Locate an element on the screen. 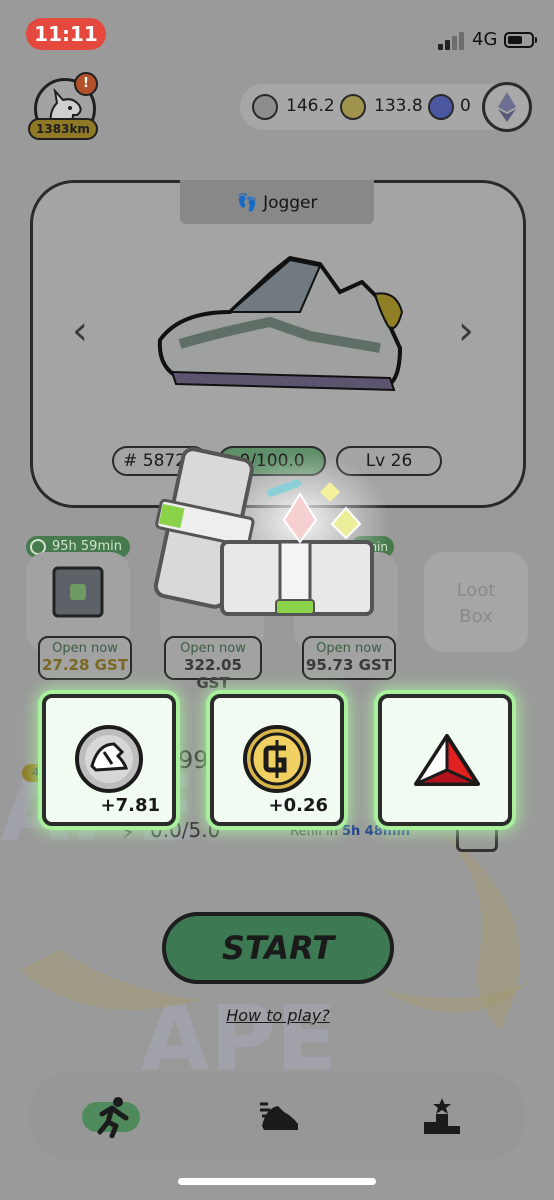  open-now-button-1: Open now 27.28 GST is located at coordinates (85, 658).